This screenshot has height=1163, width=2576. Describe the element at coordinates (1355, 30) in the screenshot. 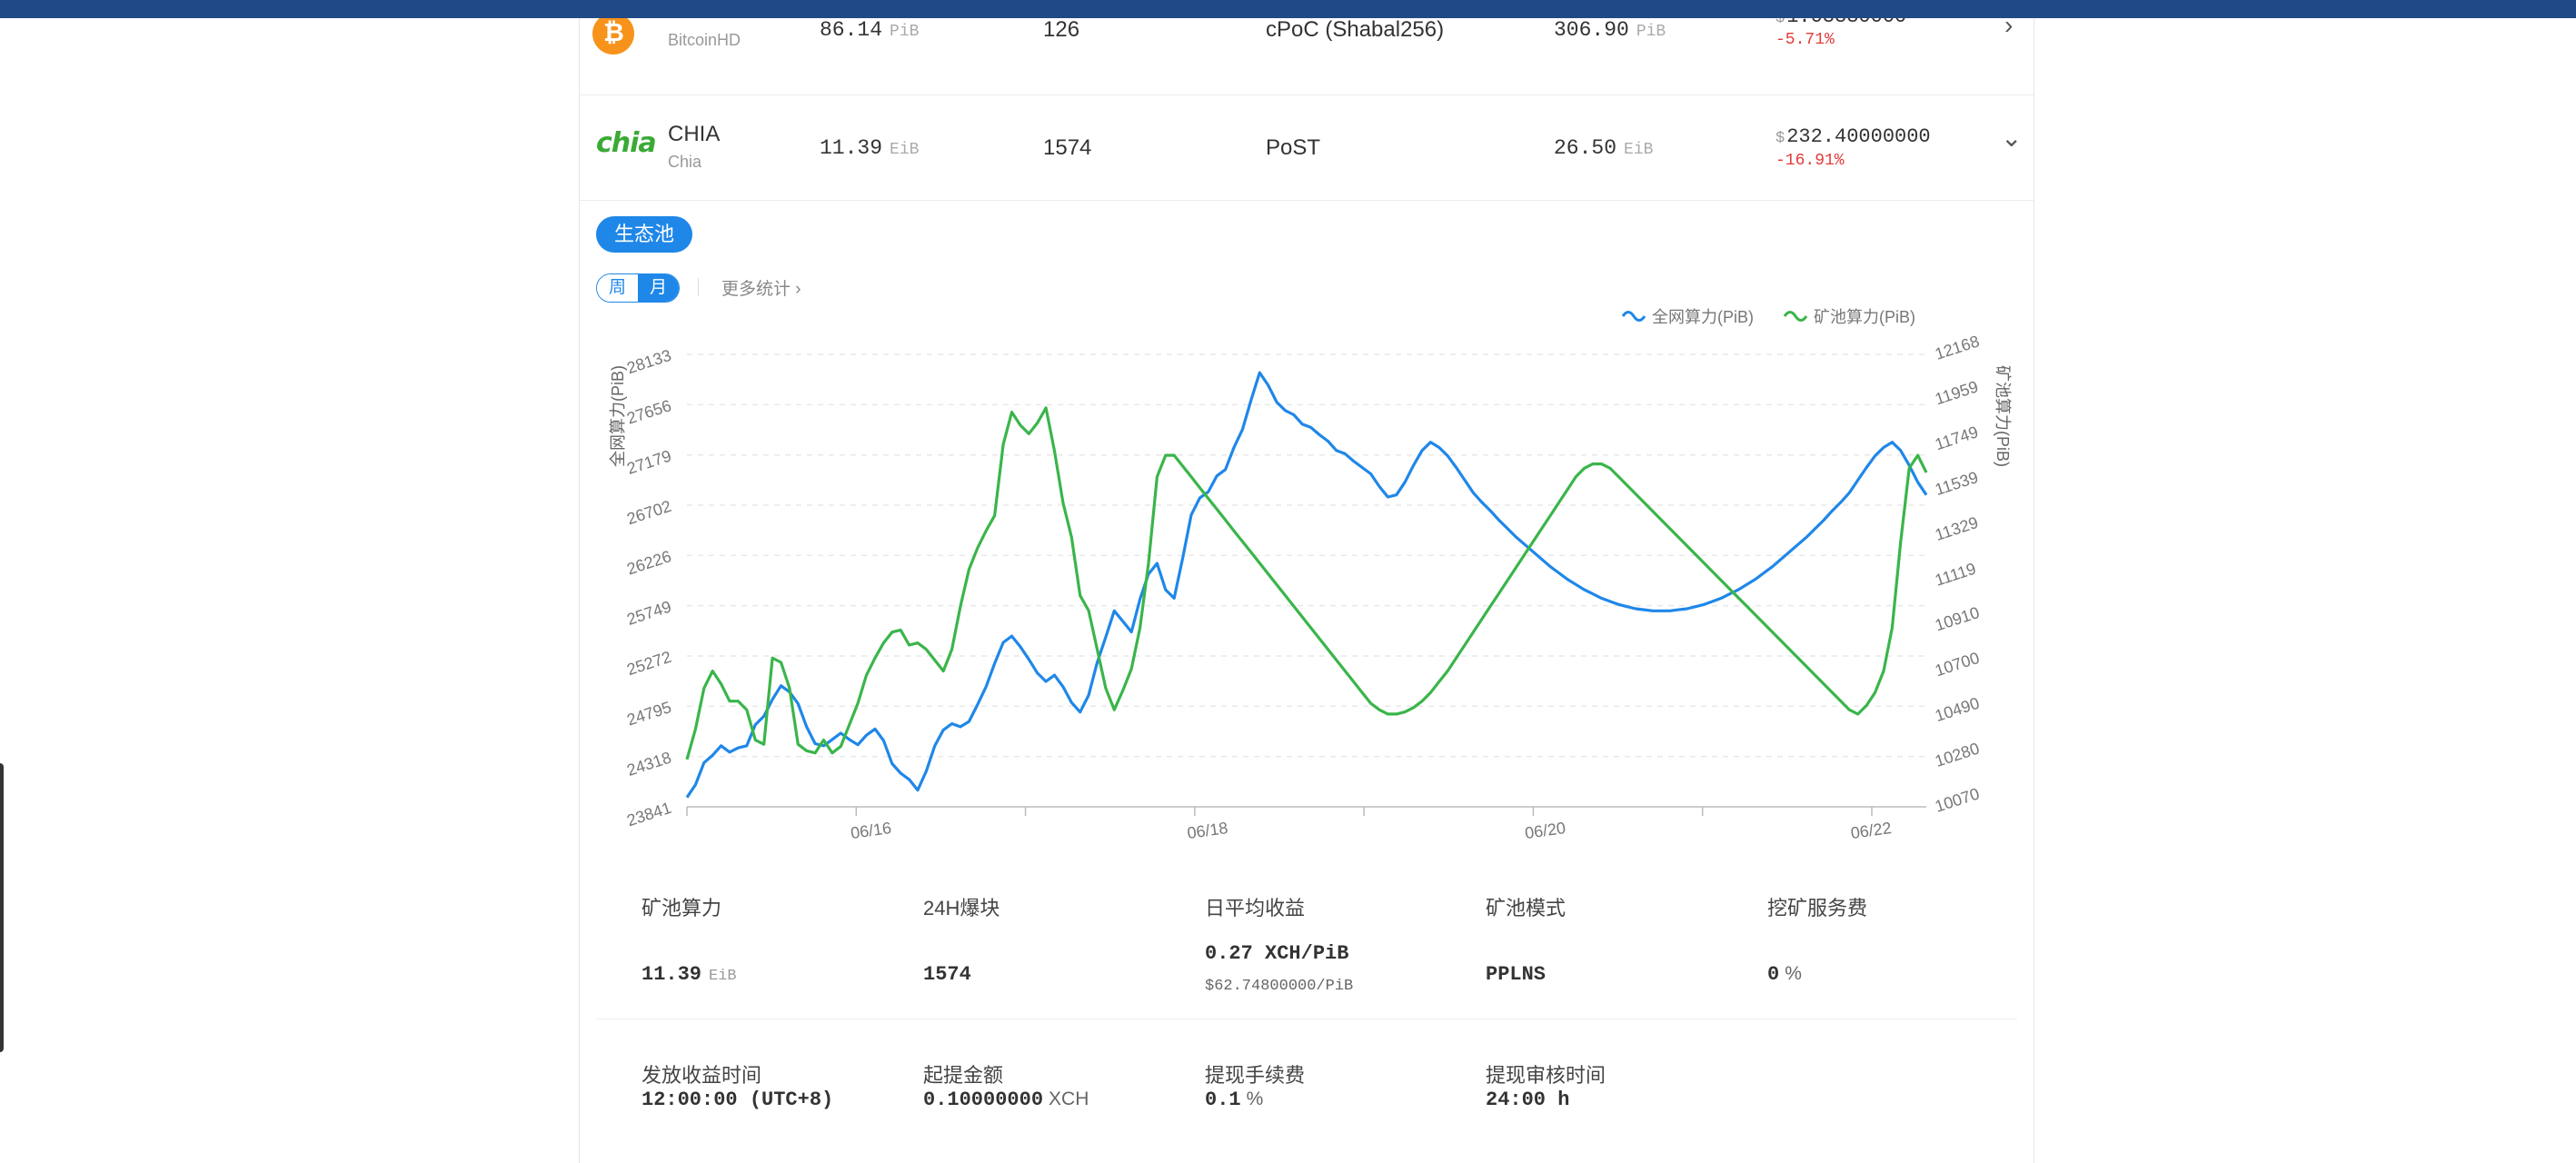

I see `coin-algorithm: cPoC (Shabal256)` at that location.